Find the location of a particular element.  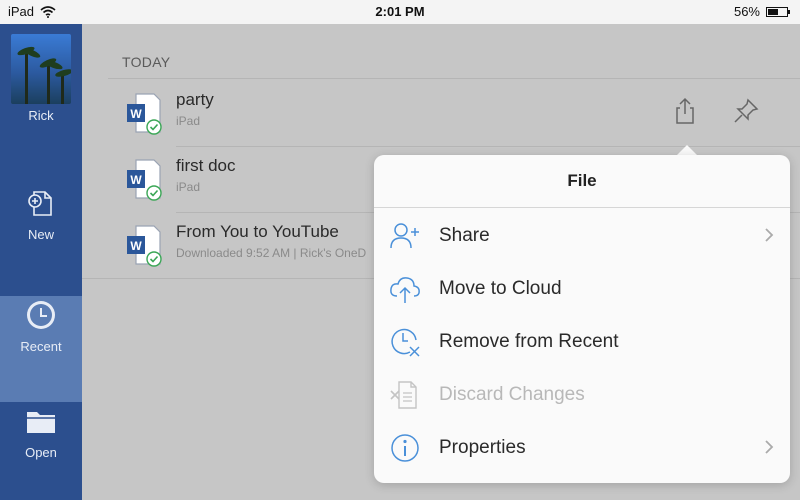

battery-icon is located at coordinates (778, 11).